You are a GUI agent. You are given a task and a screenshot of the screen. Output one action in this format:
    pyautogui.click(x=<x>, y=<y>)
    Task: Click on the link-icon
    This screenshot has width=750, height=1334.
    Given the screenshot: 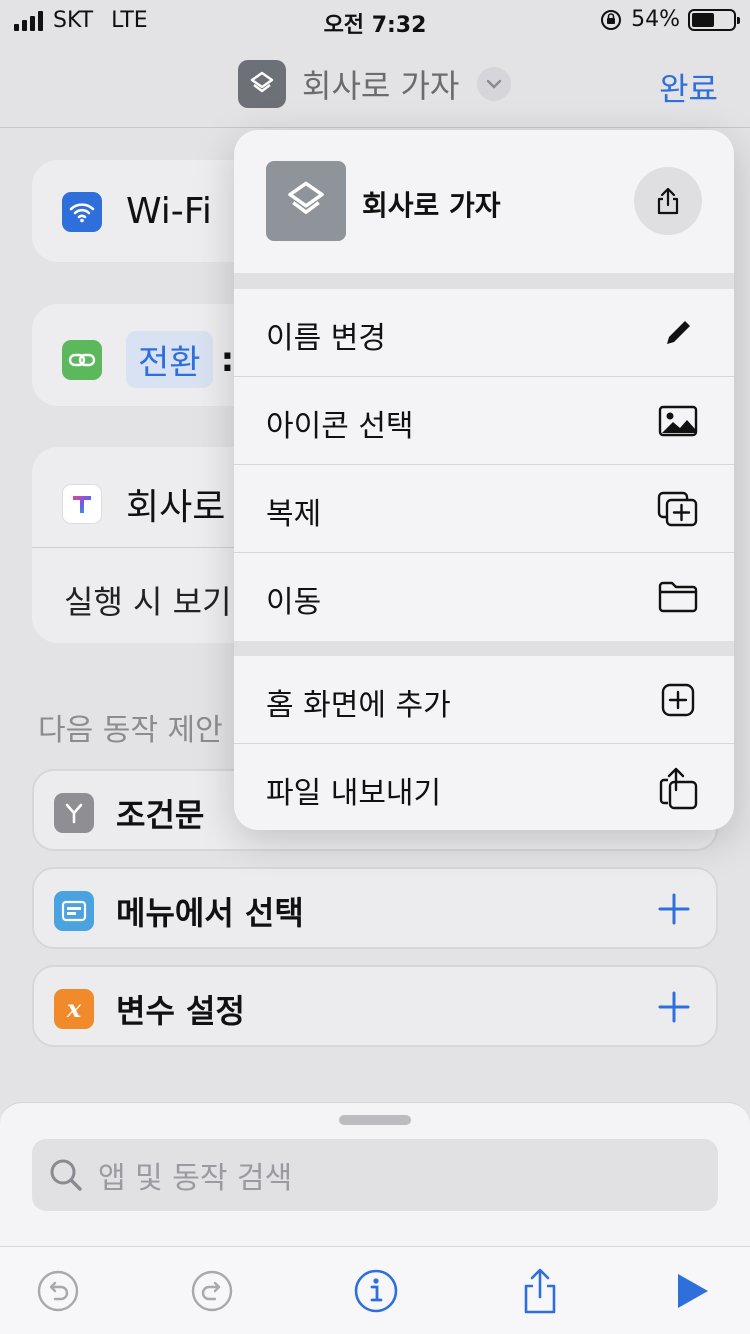 What is the action you would take?
    pyautogui.click(x=82, y=359)
    